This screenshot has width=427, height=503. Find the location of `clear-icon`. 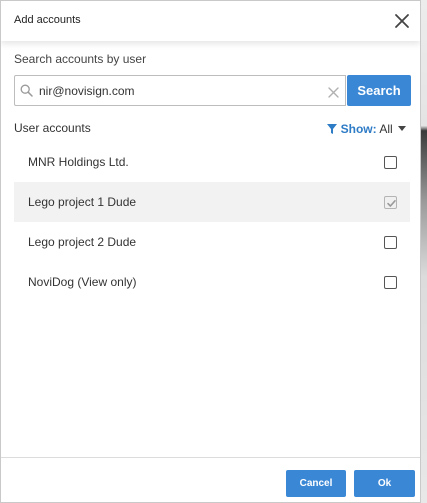

clear-icon is located at coordinates (333, 91).